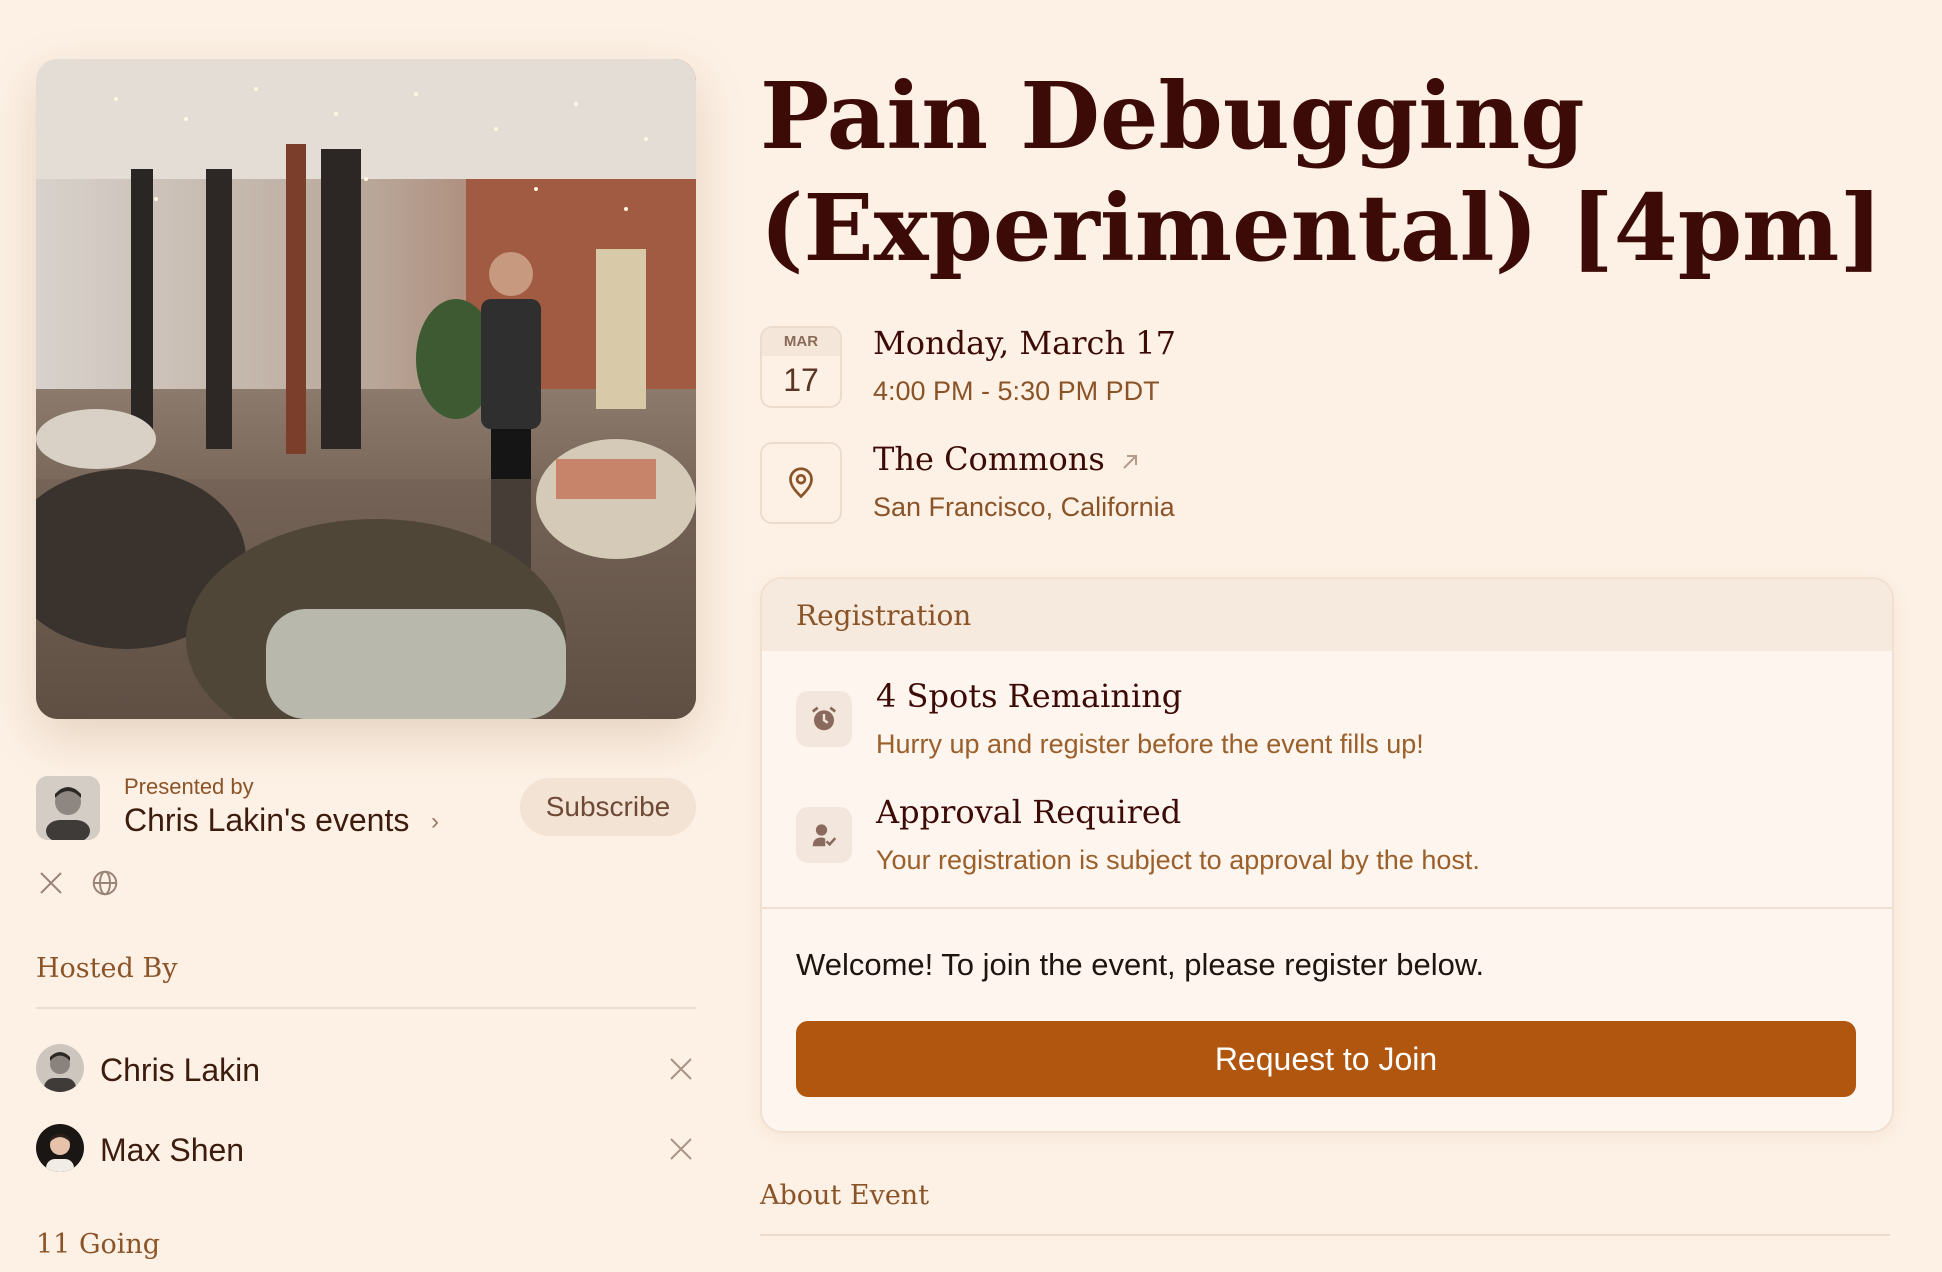 The image size is (1942, 1272). Describe the element at coordinates (366, 1149) in the screenshot. I see `host-row: Max Shen` at that location.